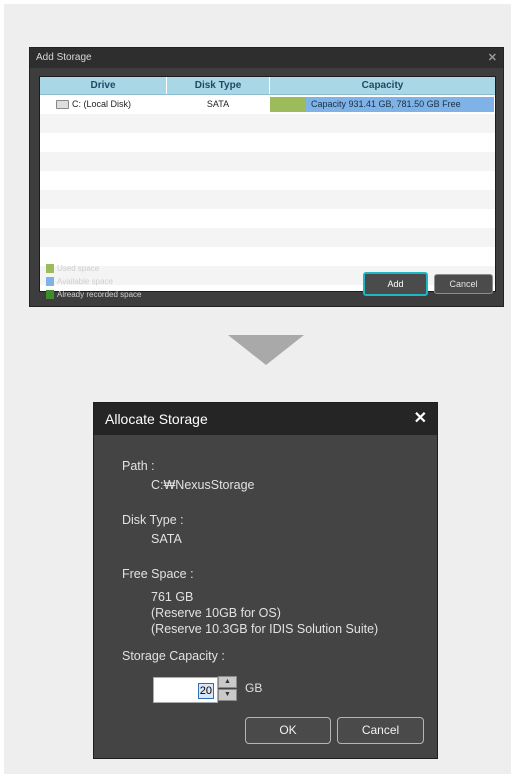 The width and height of the screenshot is (515, 778). What do you see at coordinates (254, 688) in the screenshot?
I see `capacity-unit: GB` at bounding box center [254, 688].